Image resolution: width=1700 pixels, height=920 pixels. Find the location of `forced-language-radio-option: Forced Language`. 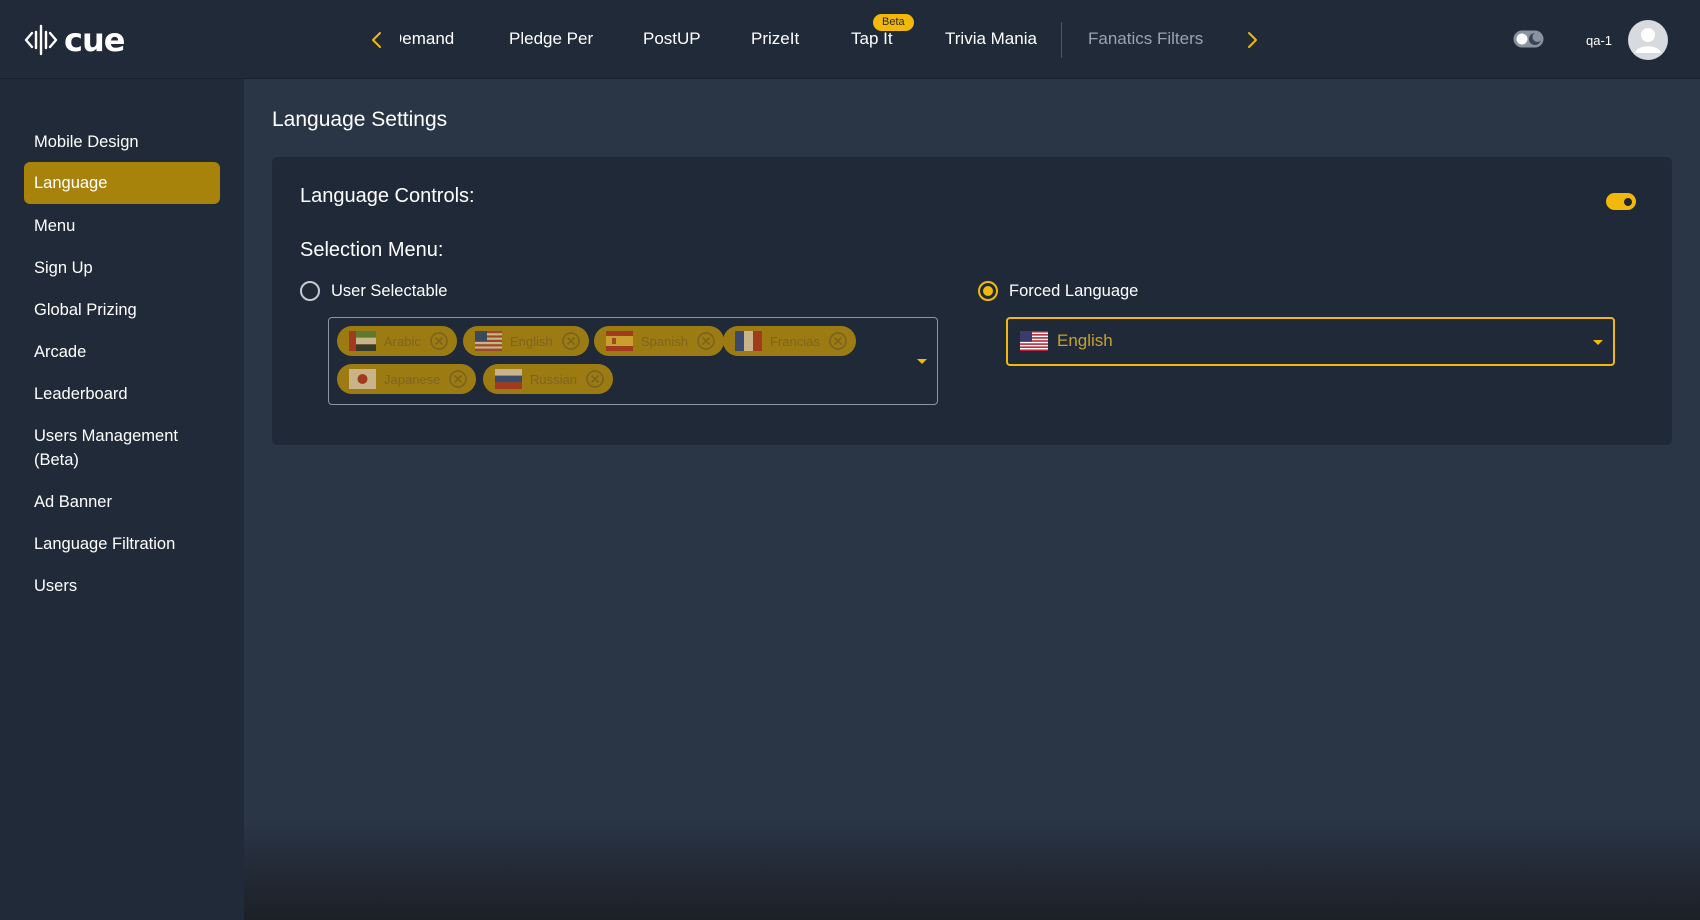

forced-language-radio-option: Forced Language is located at coordinates (1058, 291).